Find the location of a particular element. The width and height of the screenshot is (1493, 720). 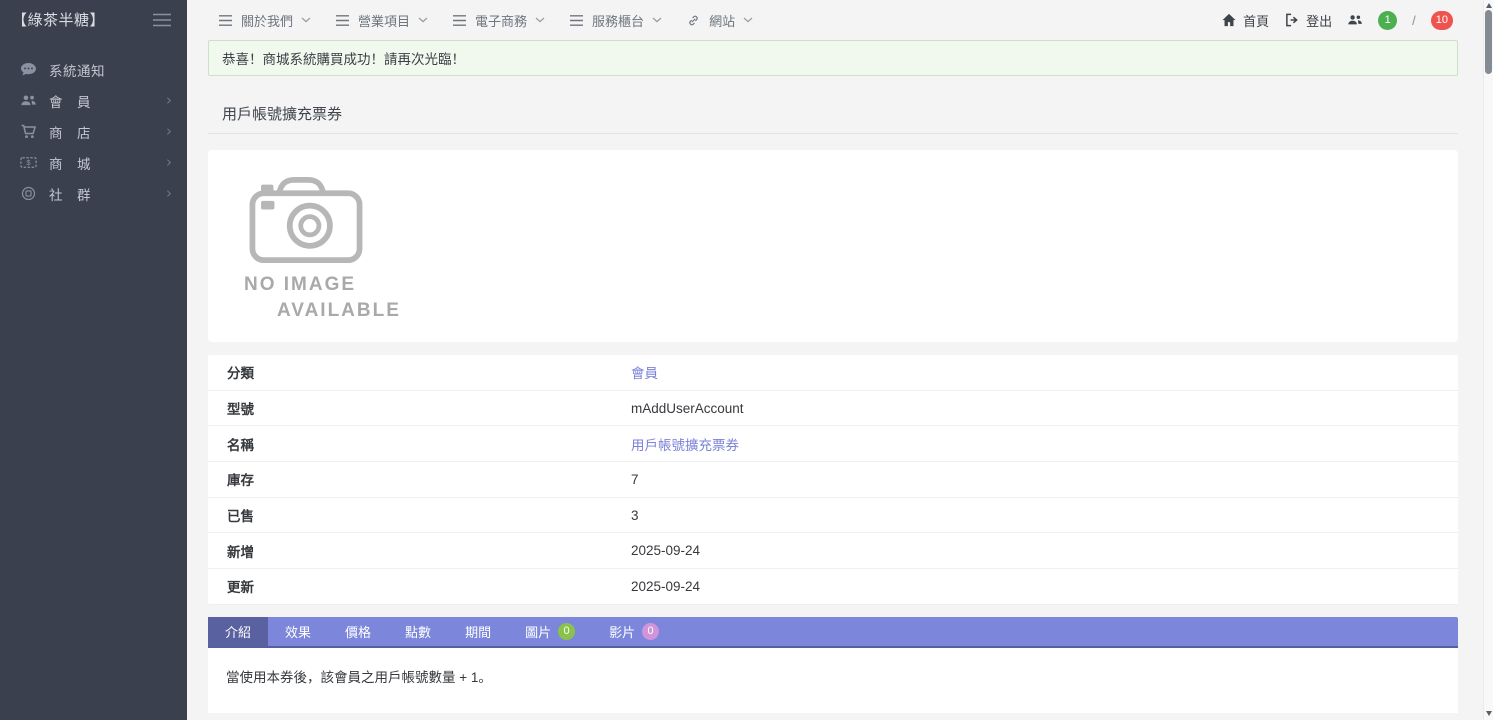

scroll-down-arrow-icon is located at coordinates (1488, 713).